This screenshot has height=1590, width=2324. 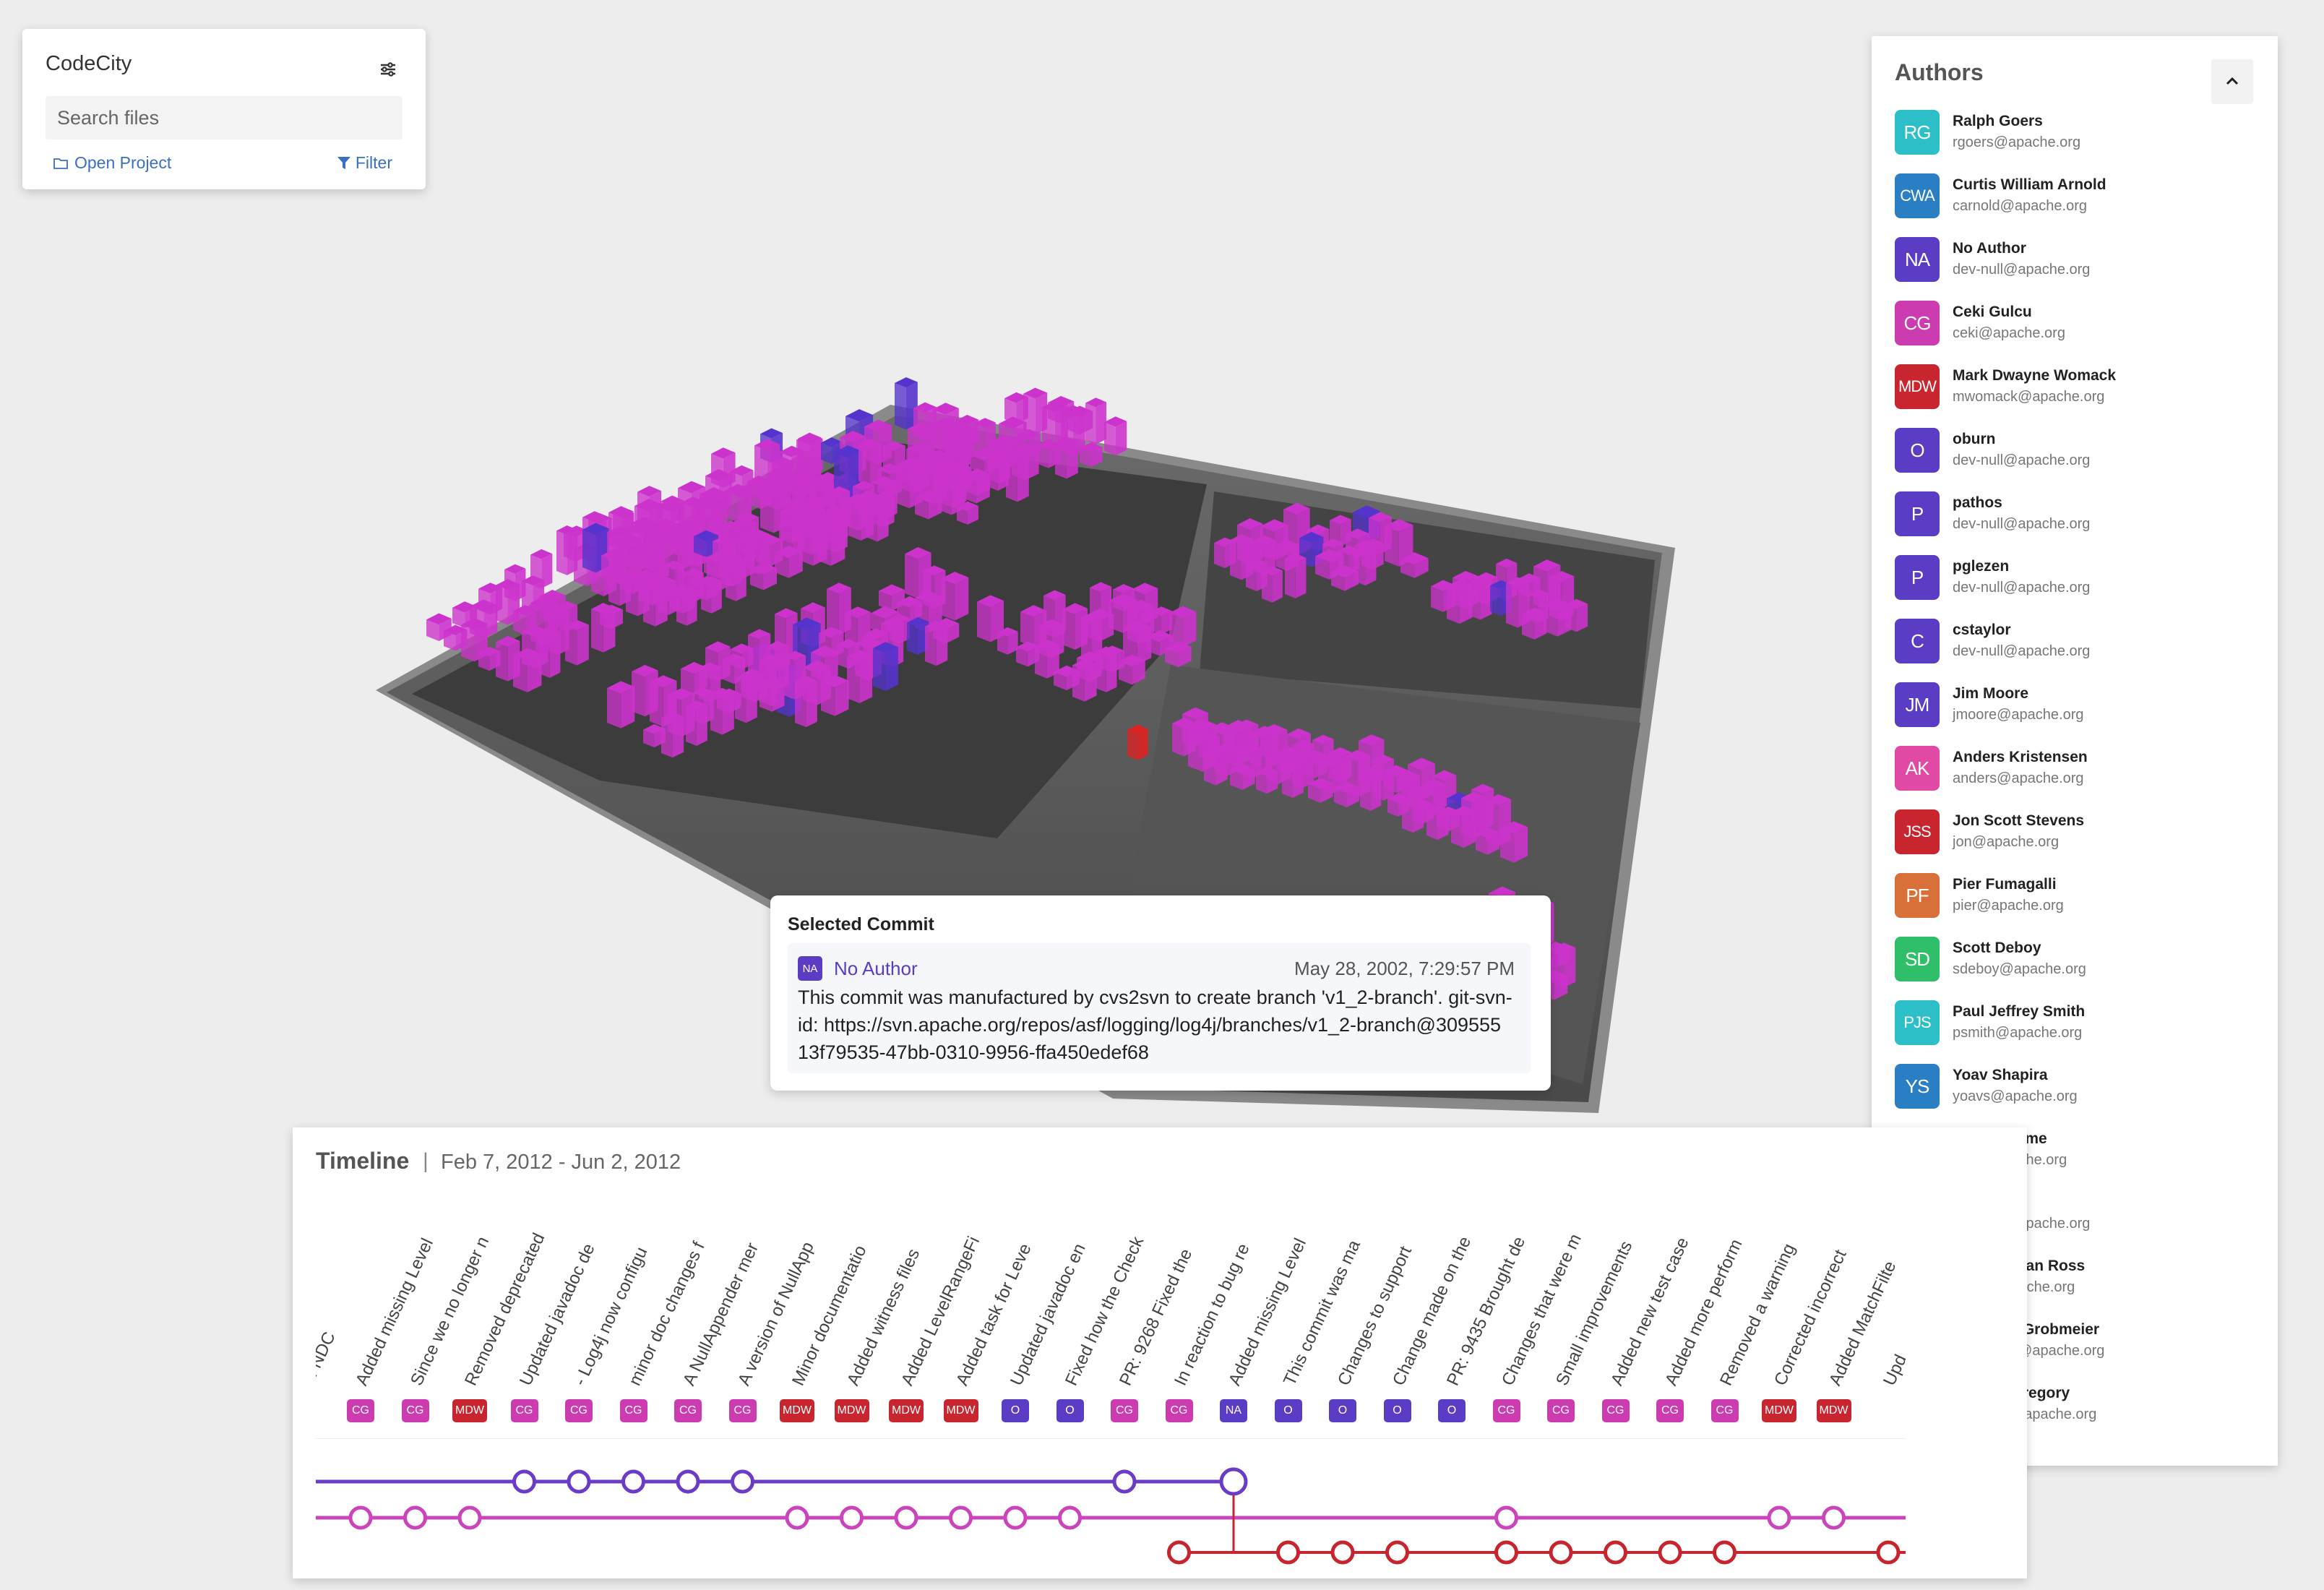 What do you see at coordinates (112, 163) in the screenshot?
I see `open-project-button: Open Project` at bounding box center [112, 163].